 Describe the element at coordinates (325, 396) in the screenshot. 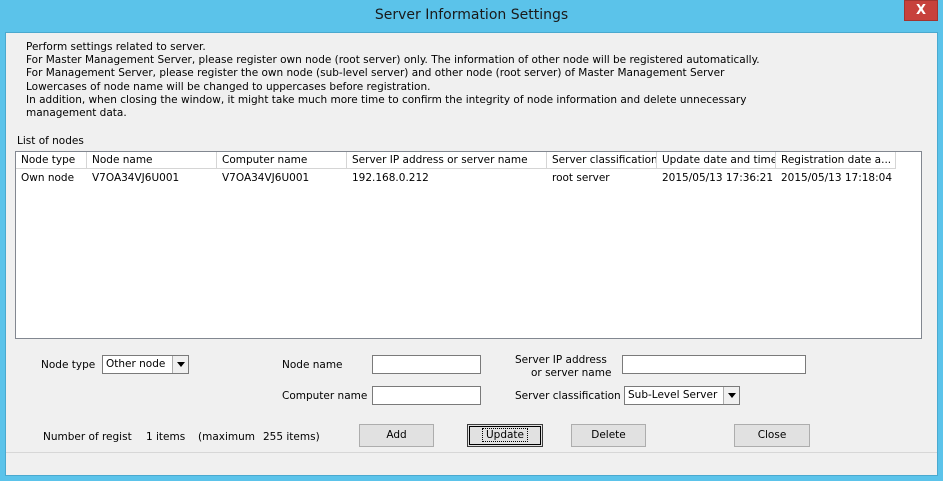

I see `computer-name-label: Computer name` at that location.